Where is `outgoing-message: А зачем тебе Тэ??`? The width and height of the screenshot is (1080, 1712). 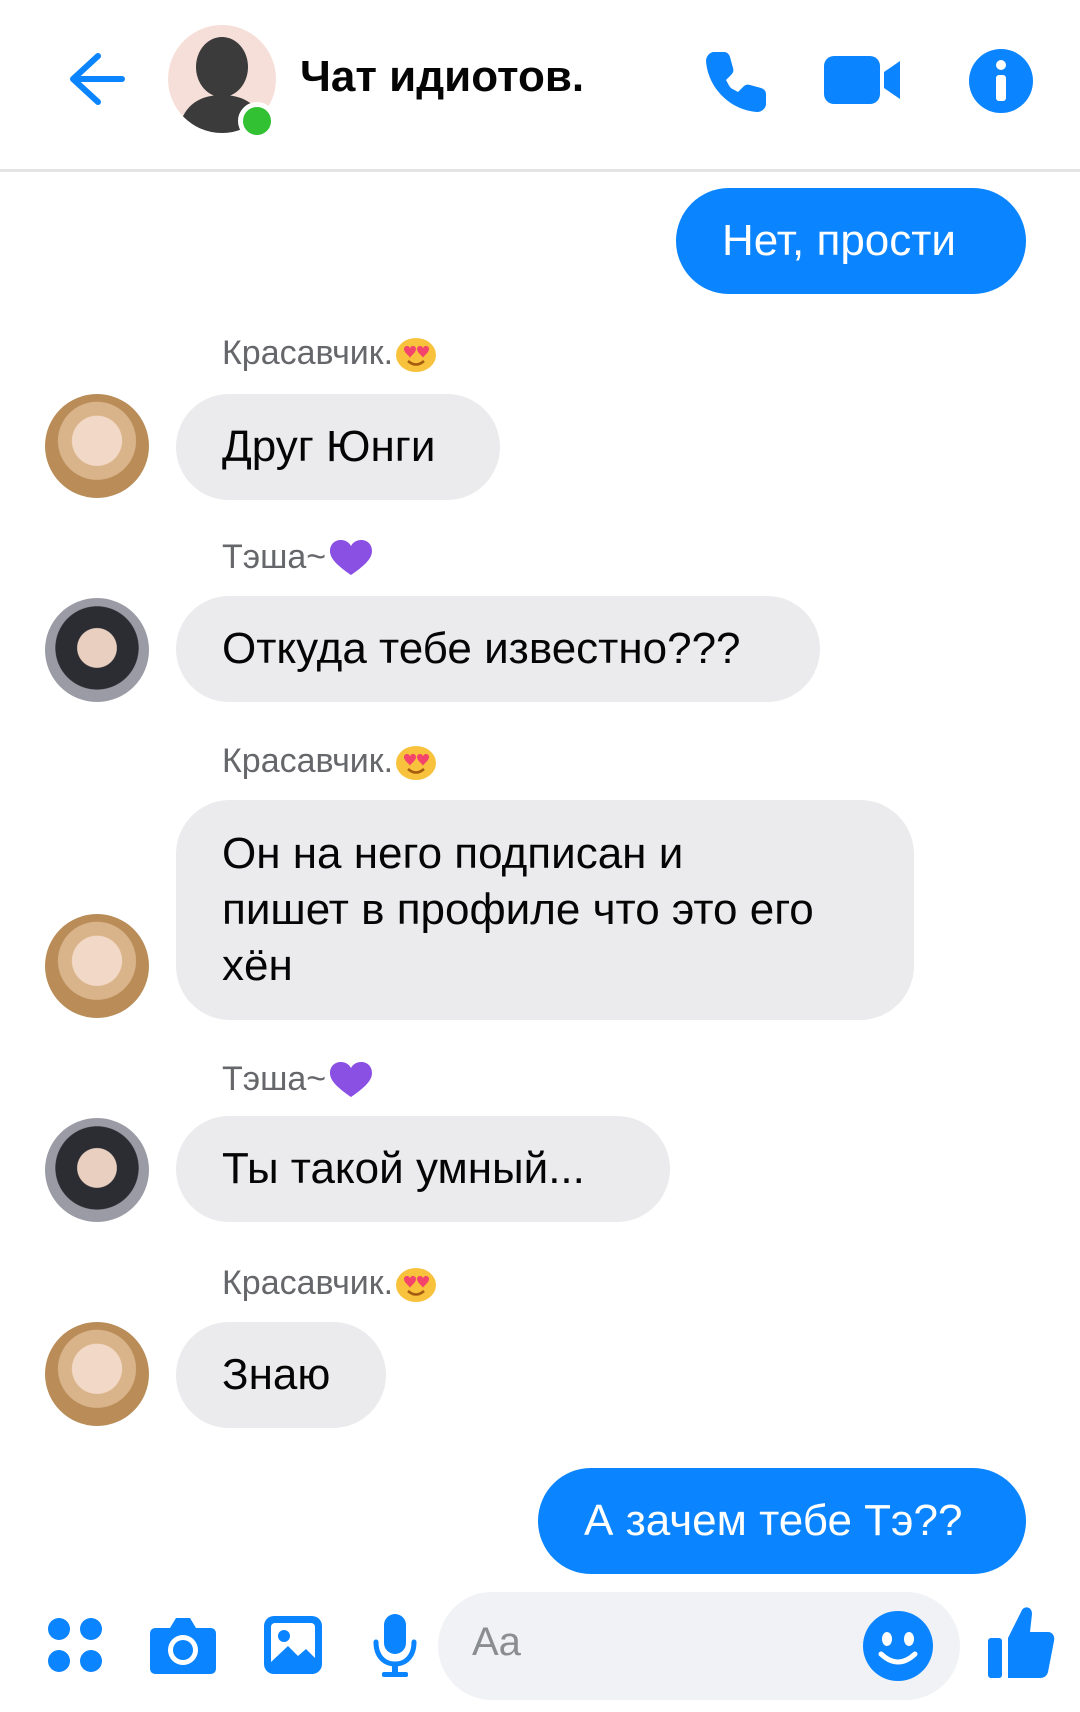 outgoing-message: А зачем тебе Тэ?? is located at coordinates (782, 1521).